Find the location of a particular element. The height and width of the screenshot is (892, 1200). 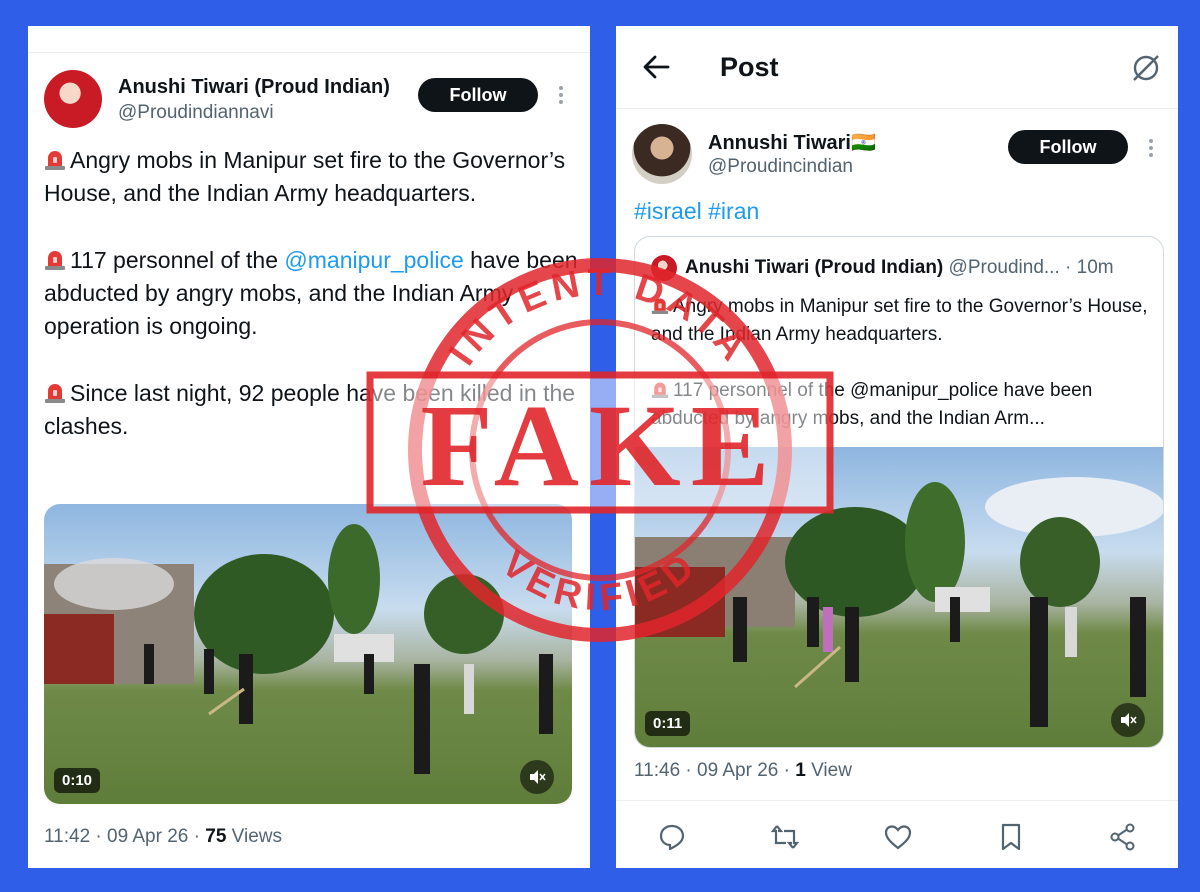

views-count: 1 is located at coordinates (800, 770).